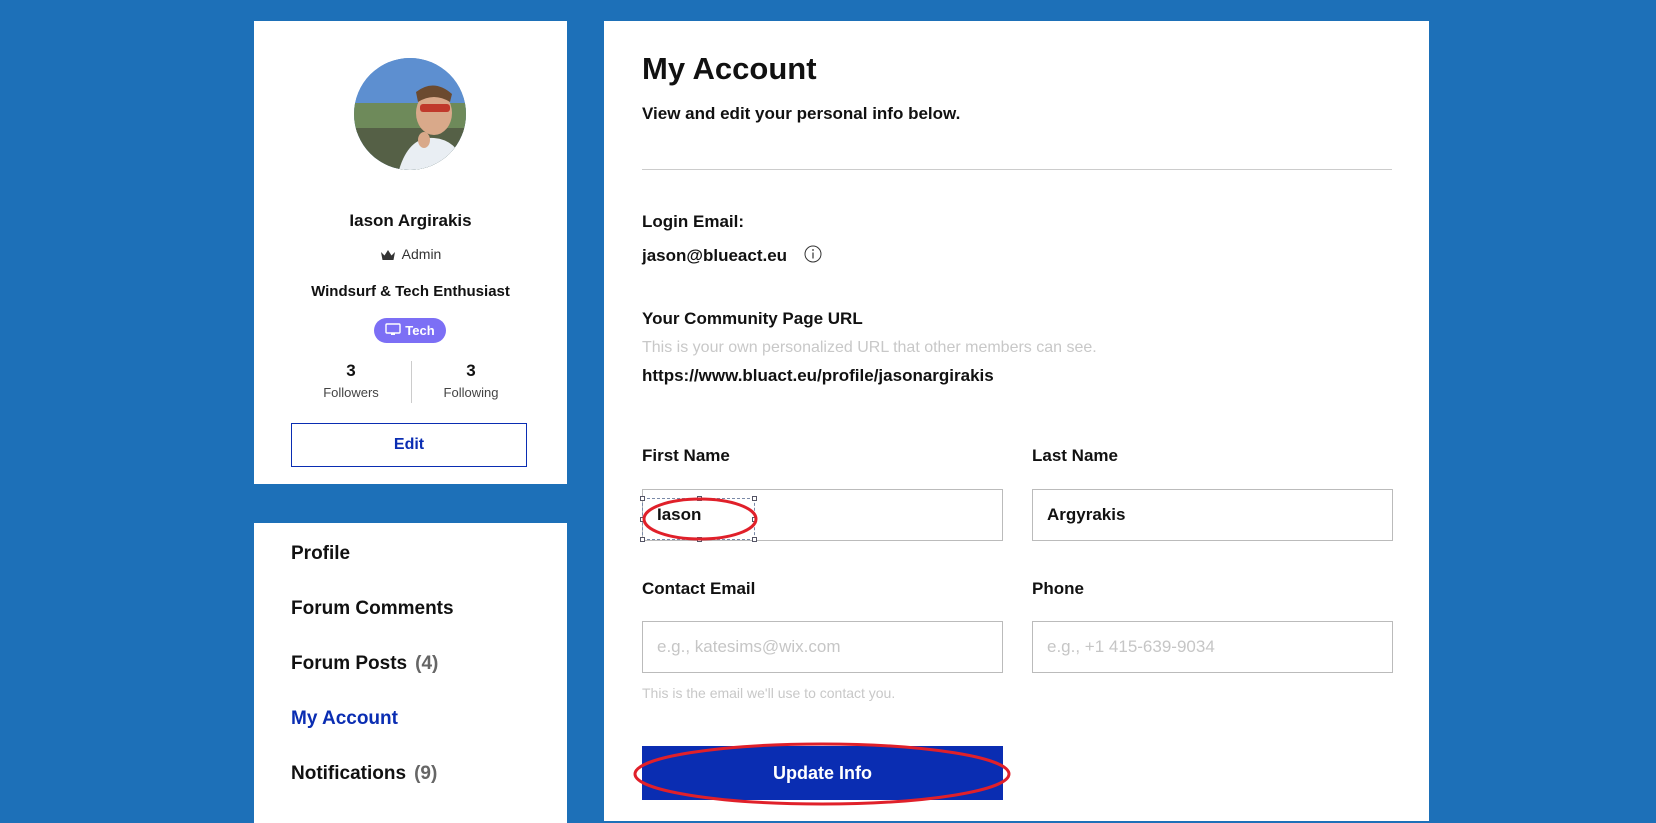 This screenshot has width=1656, height=823. Describe the element at coordinates (393, 330) in the screenshot. I see `monitor-icon` at that location.